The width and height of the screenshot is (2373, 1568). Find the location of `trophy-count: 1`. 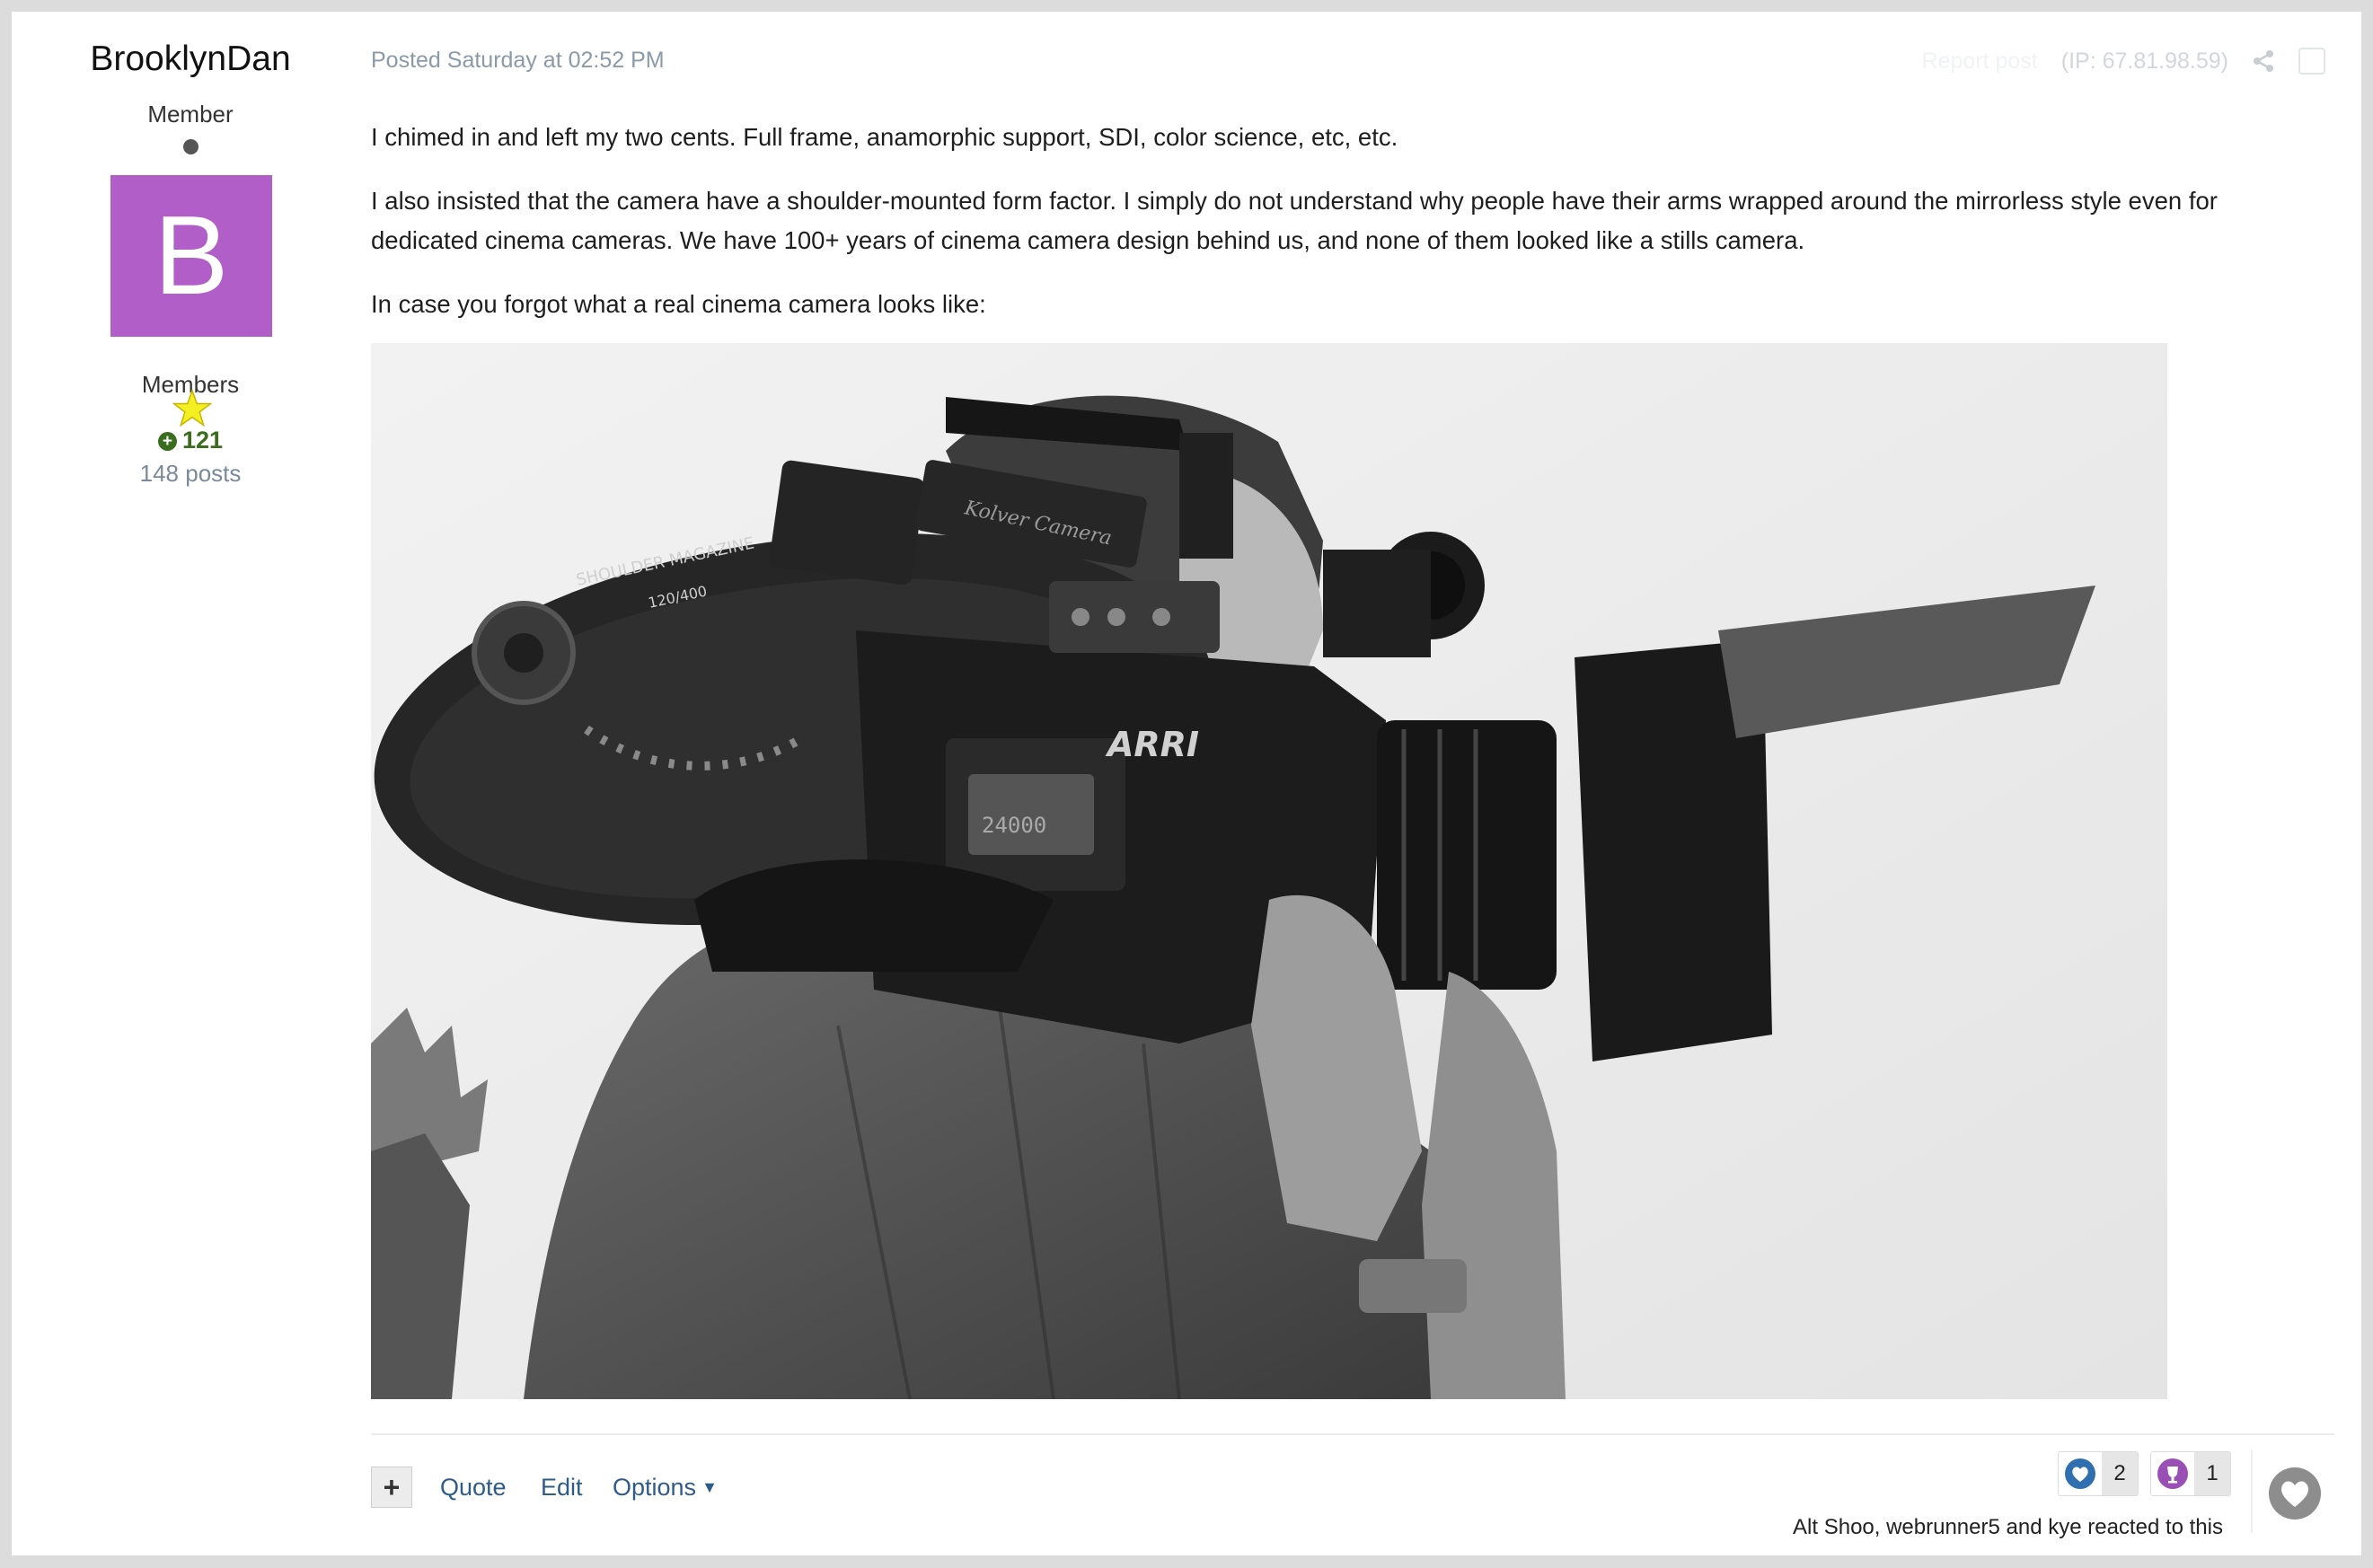

trophy-count: 1 is located at coordinates (2212, 1473).